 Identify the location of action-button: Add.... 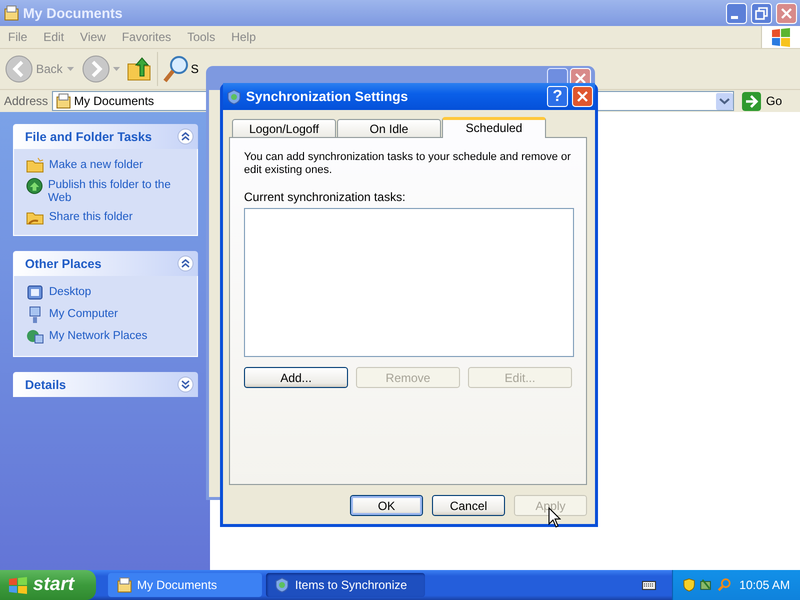
(296, 377).